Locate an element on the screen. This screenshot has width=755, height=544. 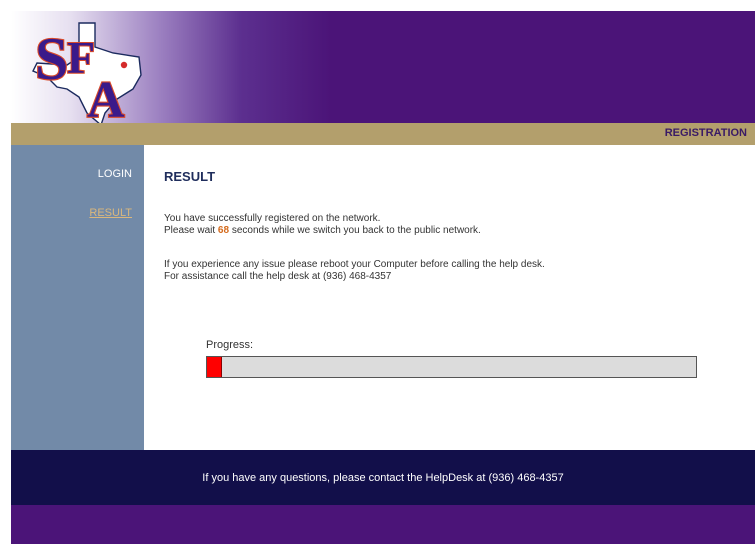
sidebar-item-login: LOGIN is located at coordinates (115, 174).